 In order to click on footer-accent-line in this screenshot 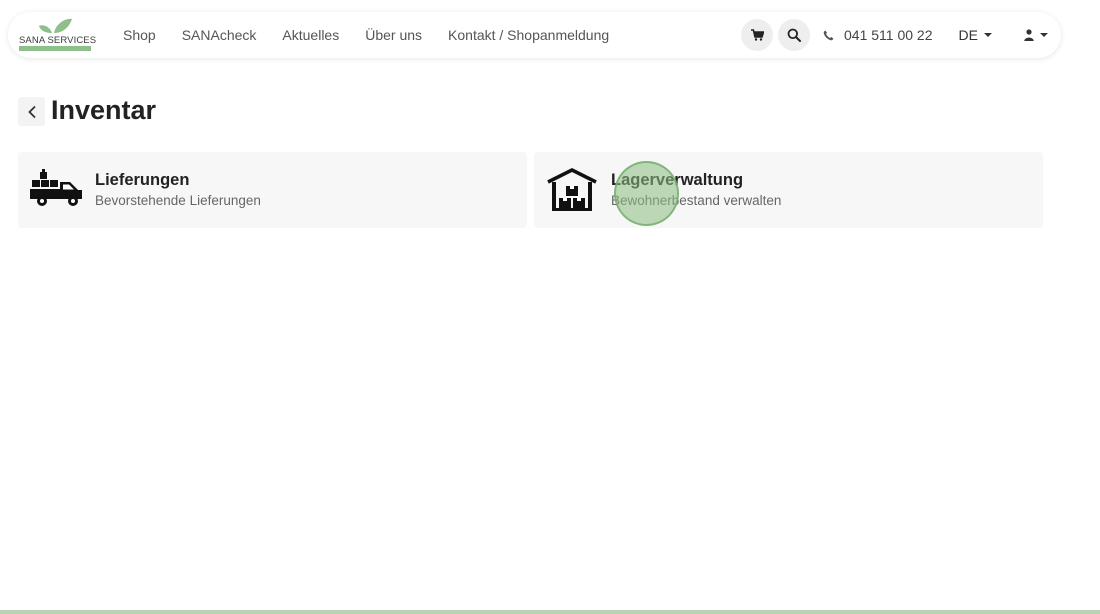, I will do `click(550, 612)`.